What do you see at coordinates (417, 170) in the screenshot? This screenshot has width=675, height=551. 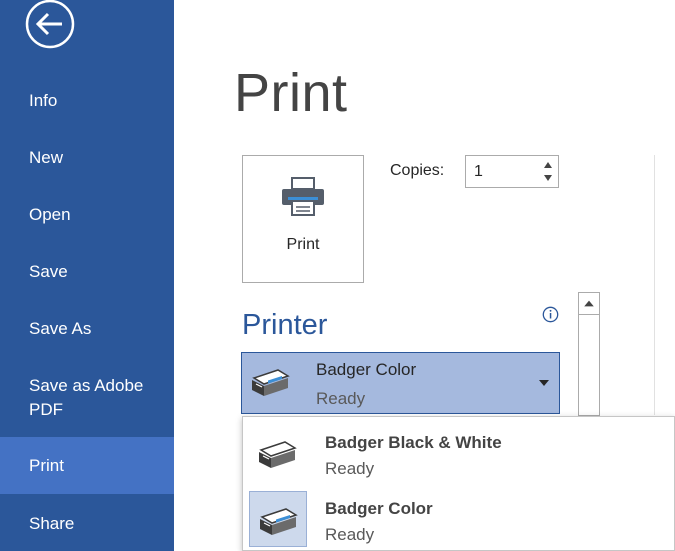 I see `copies-label: Copies:` at bounding box center [417, 170].